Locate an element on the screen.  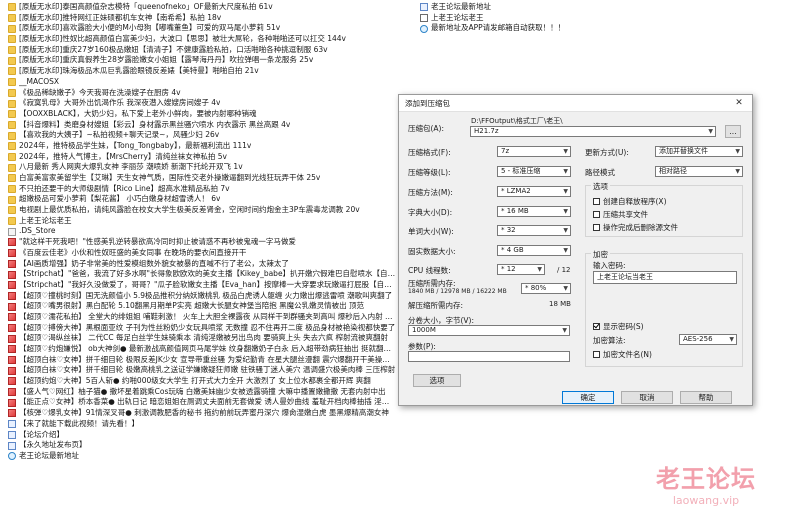
encrypt-names-label: 加密文件名(N) is located at coordinates (627, 354).